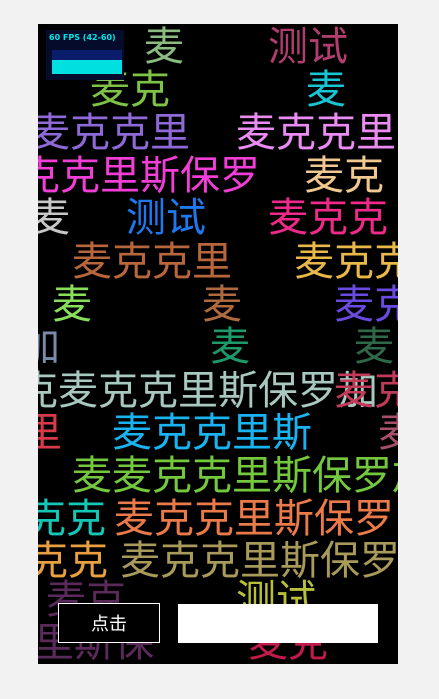 This screenshot has height=699, width=439. Describe the element at coordinates (109, 623) in the screenshot. I see `click-button: 点击` at that location.